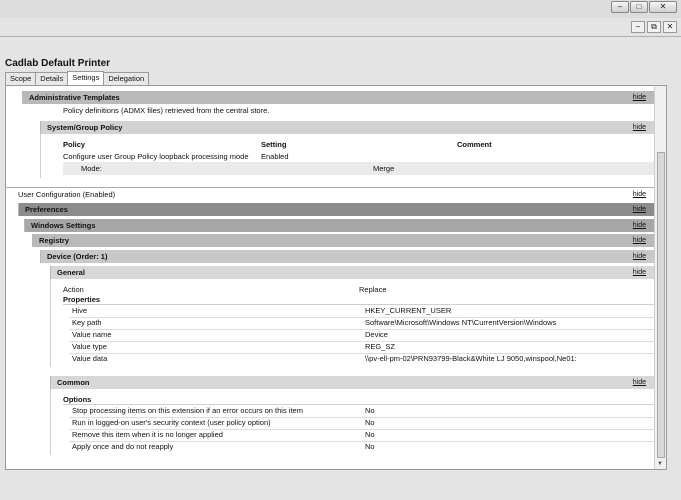 This screenshot has height=500, width=681. What do you see at coordinates (639, 272) in the screenshot?
I see `general-hide-link: hide` at bounding box center [639, 272].